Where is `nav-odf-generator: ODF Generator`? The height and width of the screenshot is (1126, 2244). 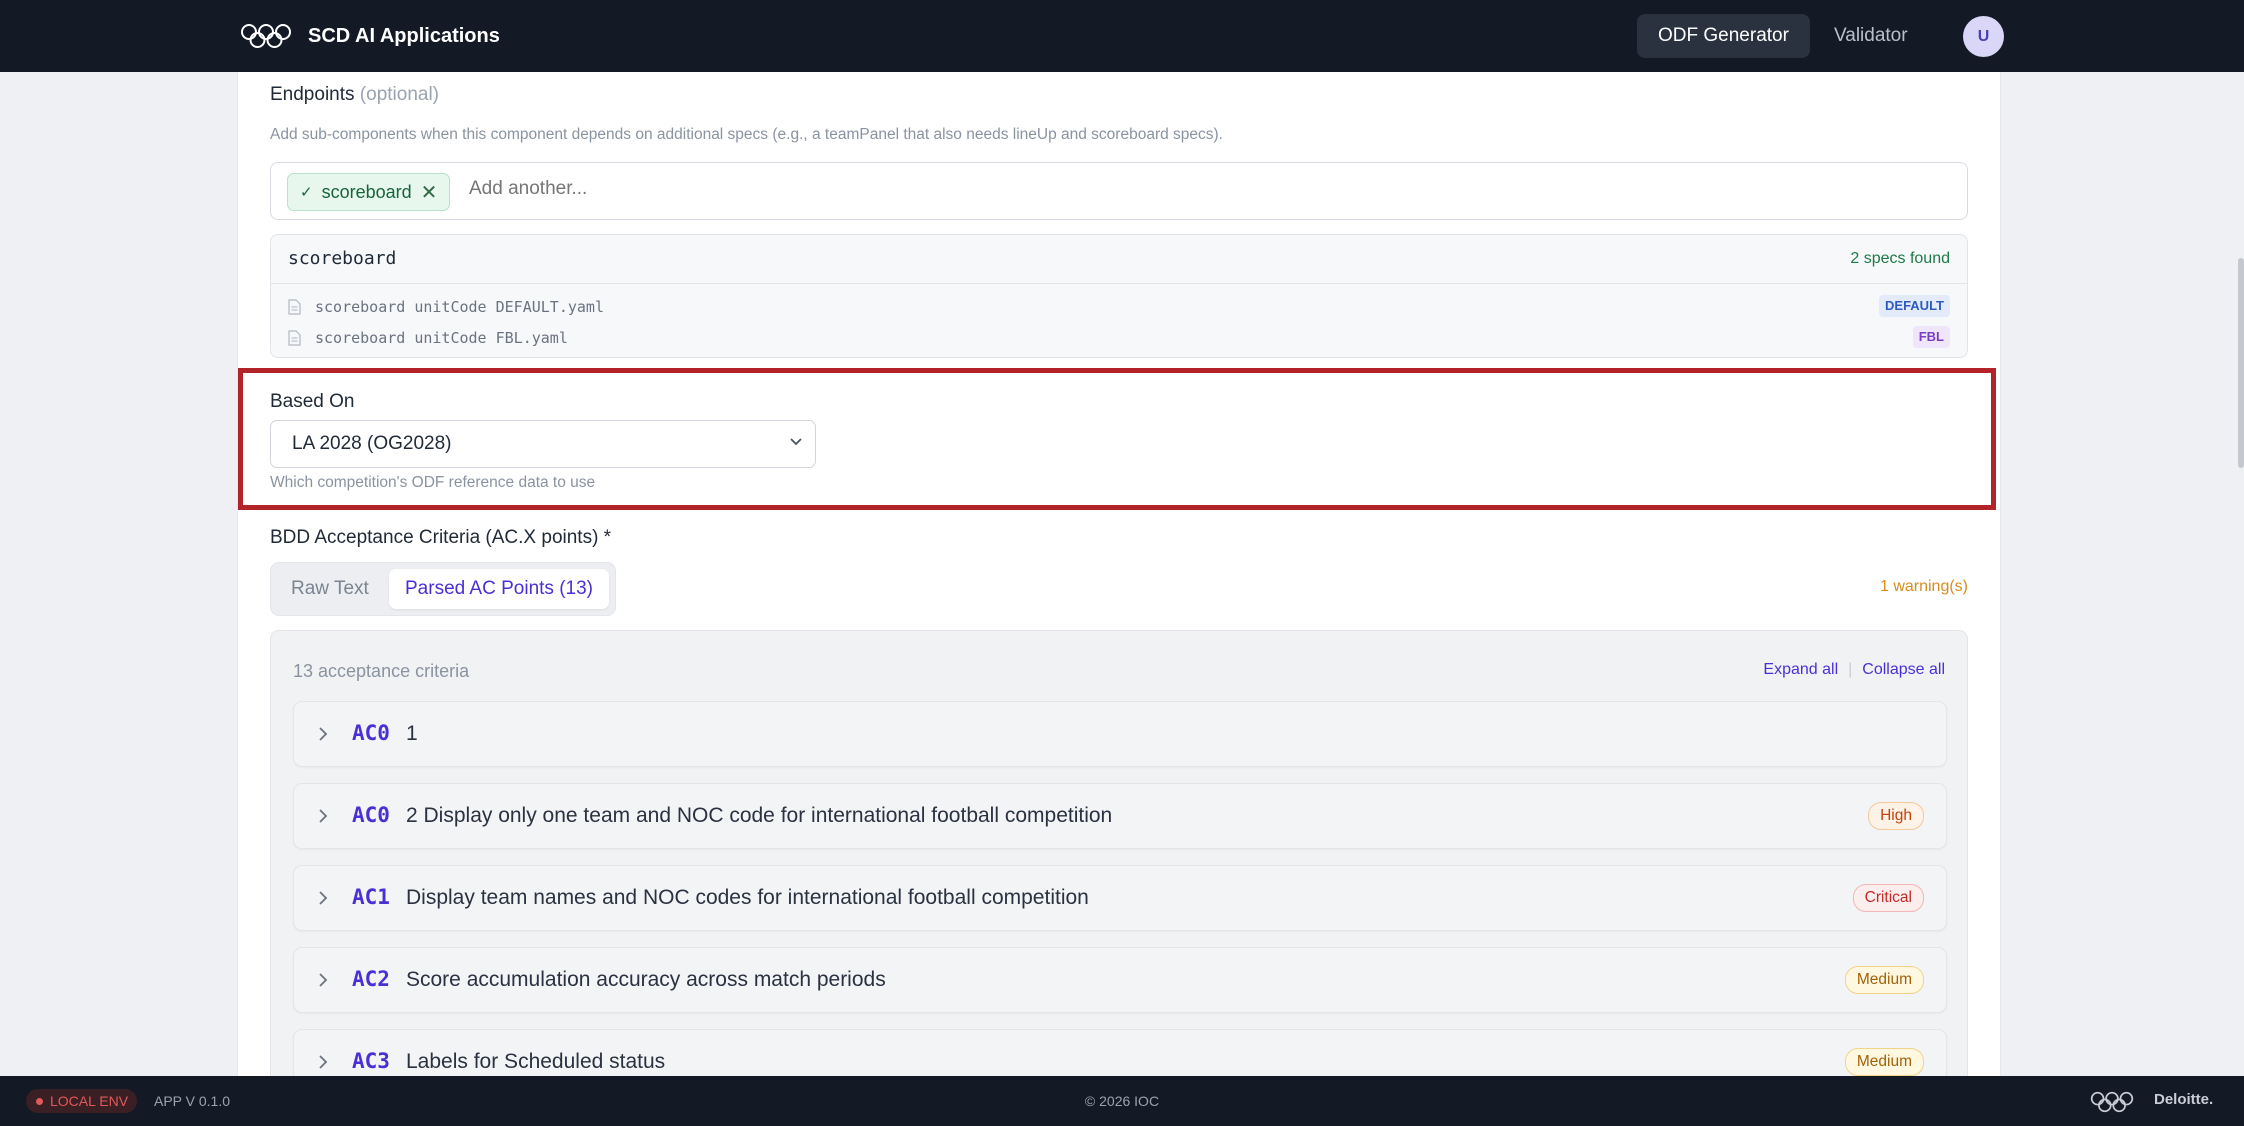 nav-odf-generator: ODF Generator is located at coordinates (1723, 36).